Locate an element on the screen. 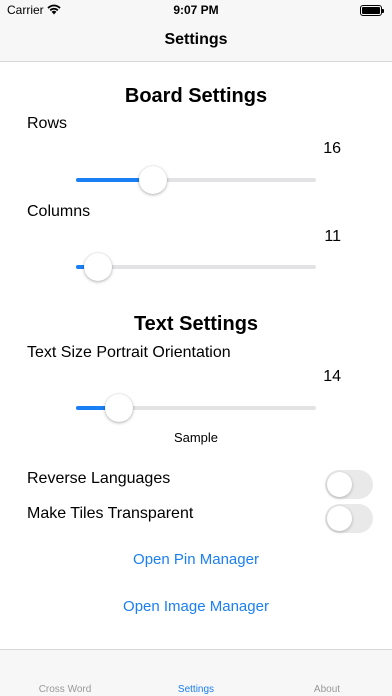 This screenshot has height=696, width=392. text-size-slider is located at coordinates (196, 408).